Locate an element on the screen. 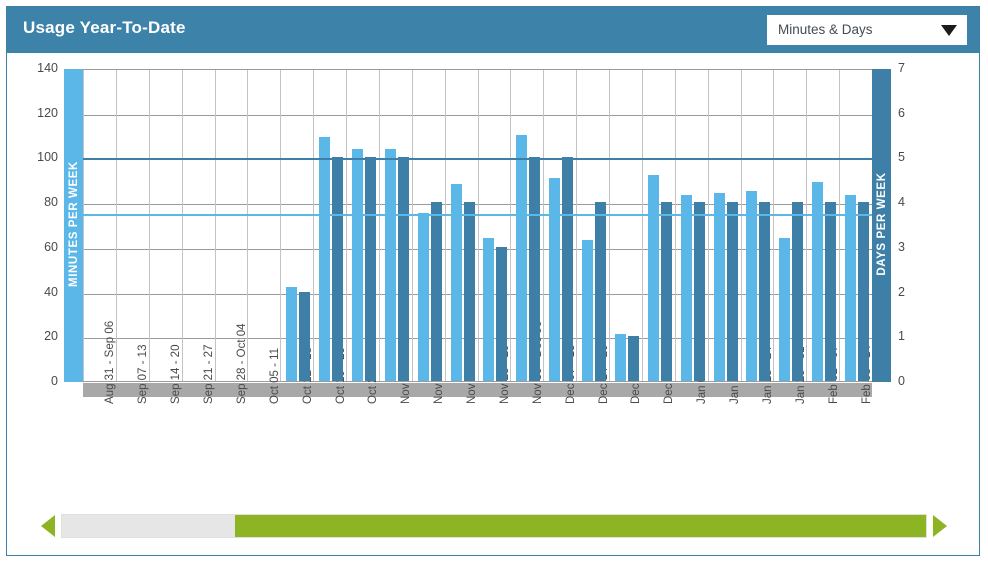 The height and width of the screenshot is (563, 988). metric-dropdown: Minutes & Days is located at coordinates (867, 30).